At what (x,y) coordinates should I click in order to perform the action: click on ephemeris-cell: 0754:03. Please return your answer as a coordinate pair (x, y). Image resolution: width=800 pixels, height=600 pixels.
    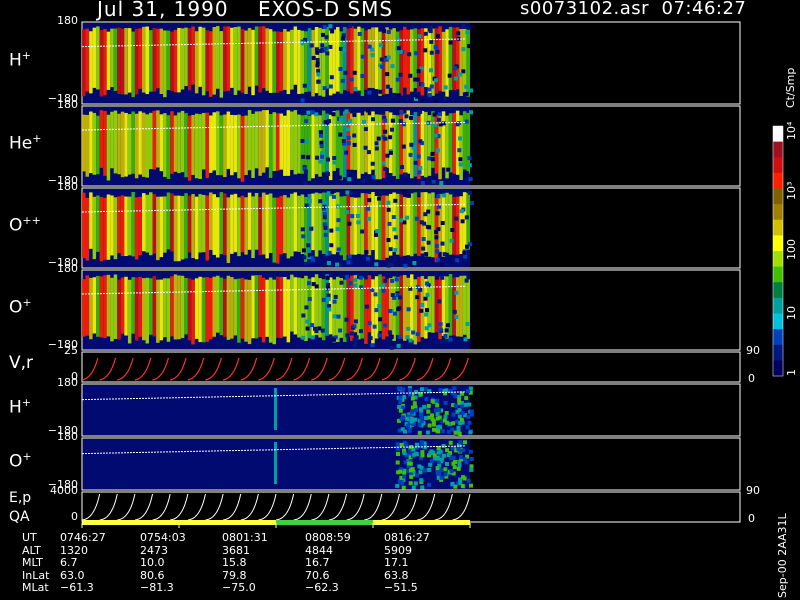
    Looking at the image, I should click on (163, 537).